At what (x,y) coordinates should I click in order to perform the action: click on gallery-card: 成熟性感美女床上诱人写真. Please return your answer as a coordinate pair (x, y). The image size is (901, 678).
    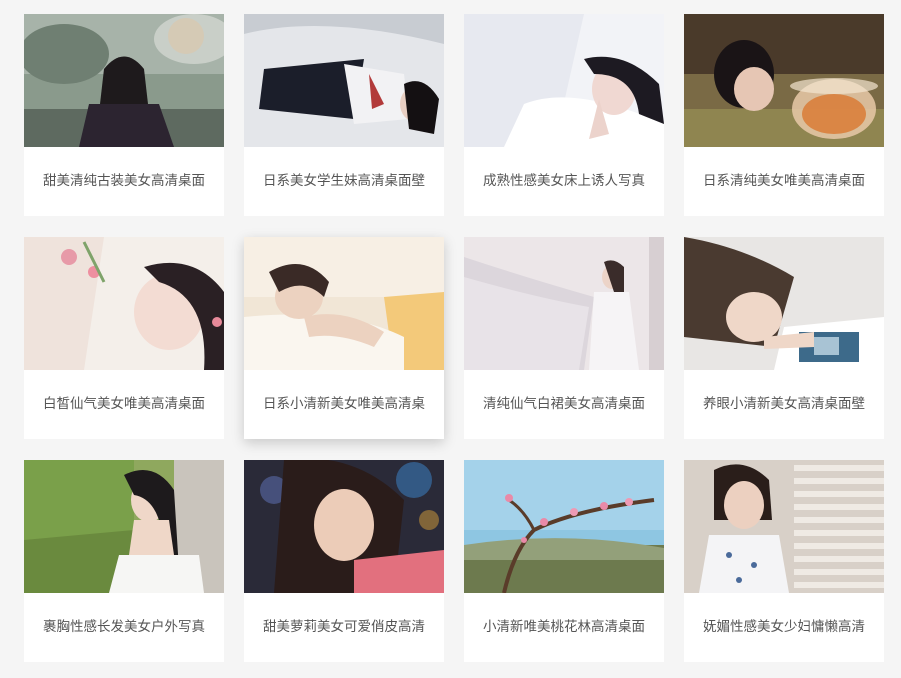
    Looking at the image, I should click on (564, 115).